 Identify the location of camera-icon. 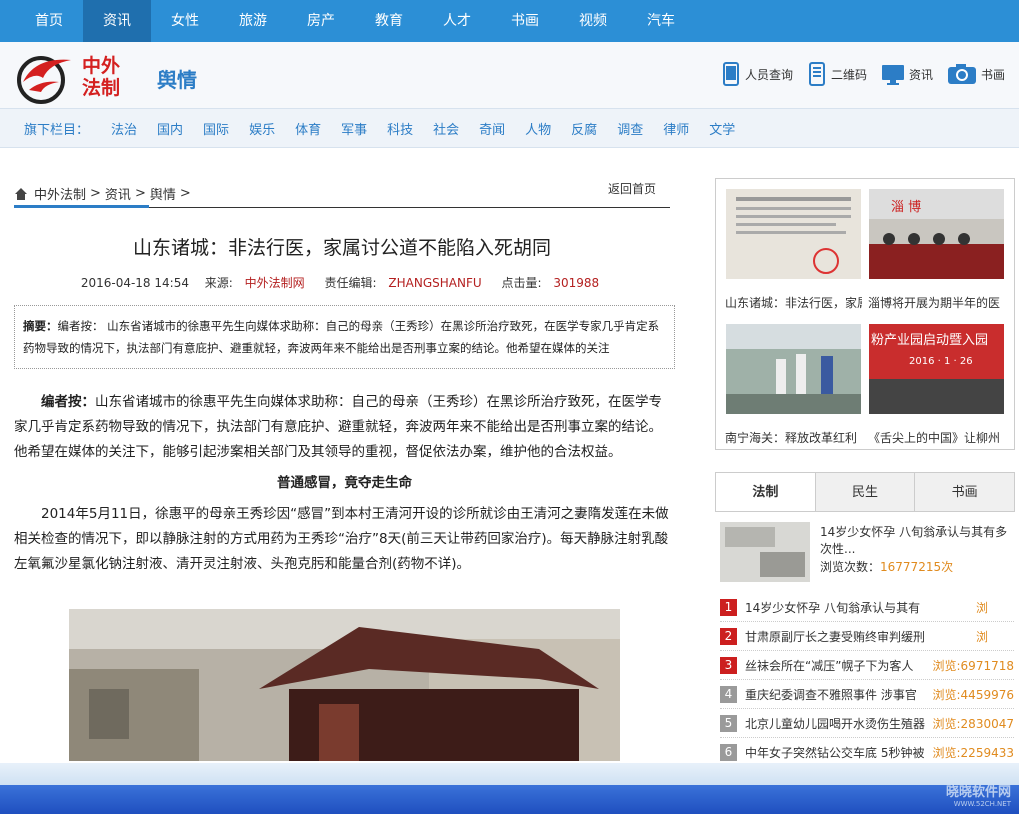
(961, 74).